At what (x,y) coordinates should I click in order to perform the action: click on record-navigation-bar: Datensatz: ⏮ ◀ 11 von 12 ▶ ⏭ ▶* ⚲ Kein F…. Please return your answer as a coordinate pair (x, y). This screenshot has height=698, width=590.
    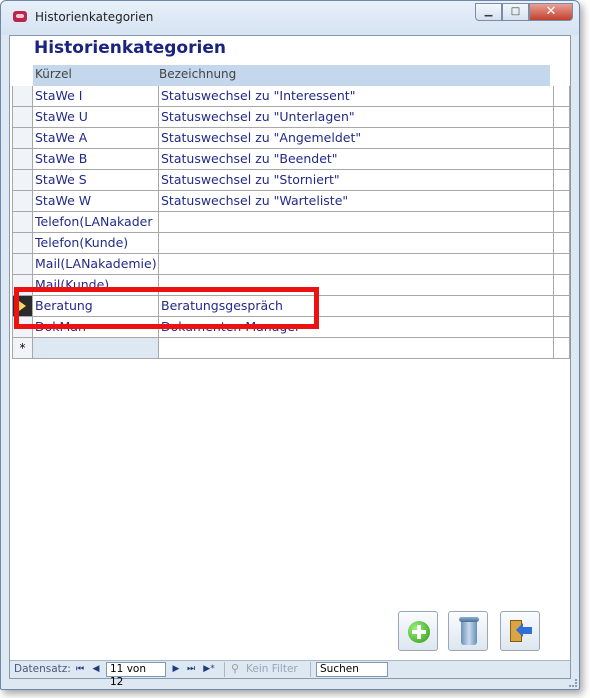
    Looking at the image, I should click on (290, 674).